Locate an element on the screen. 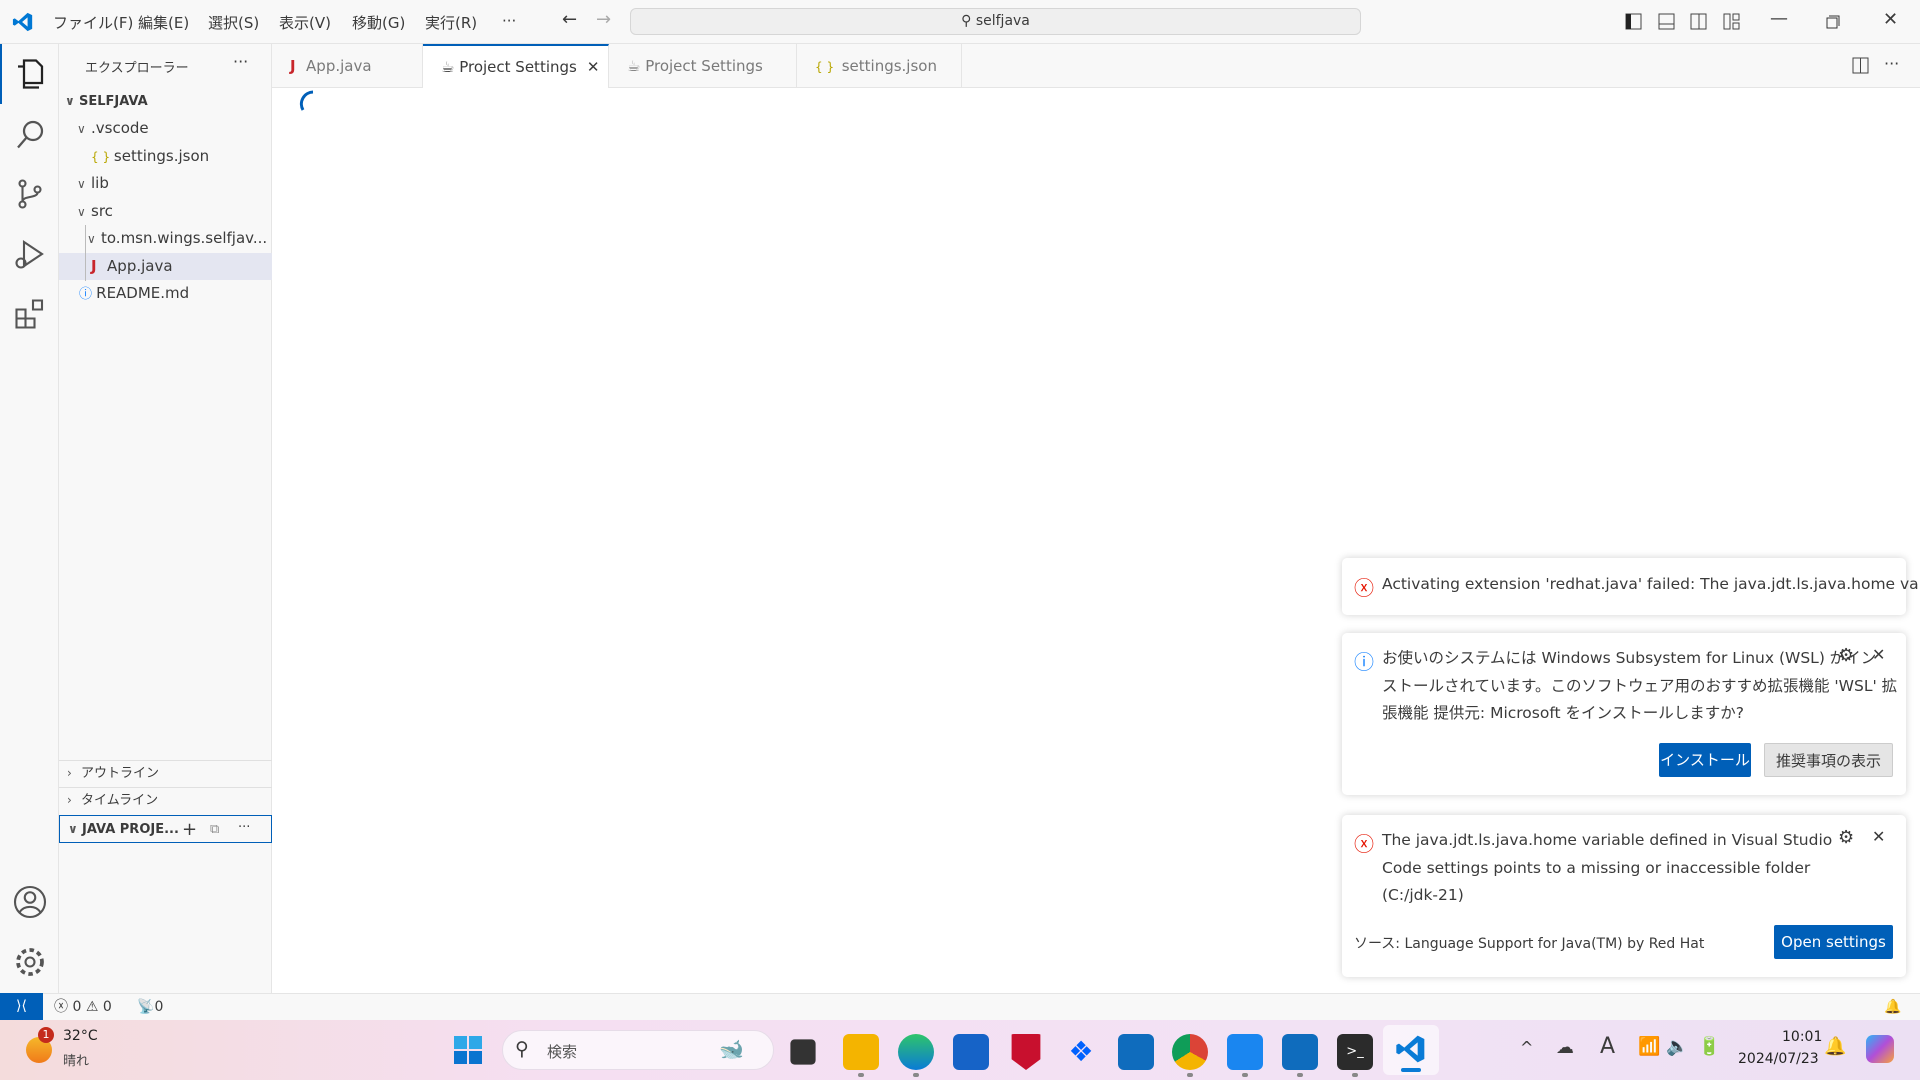  clock-date: 2024/07/23 is located at coordinates (1778, 1059).